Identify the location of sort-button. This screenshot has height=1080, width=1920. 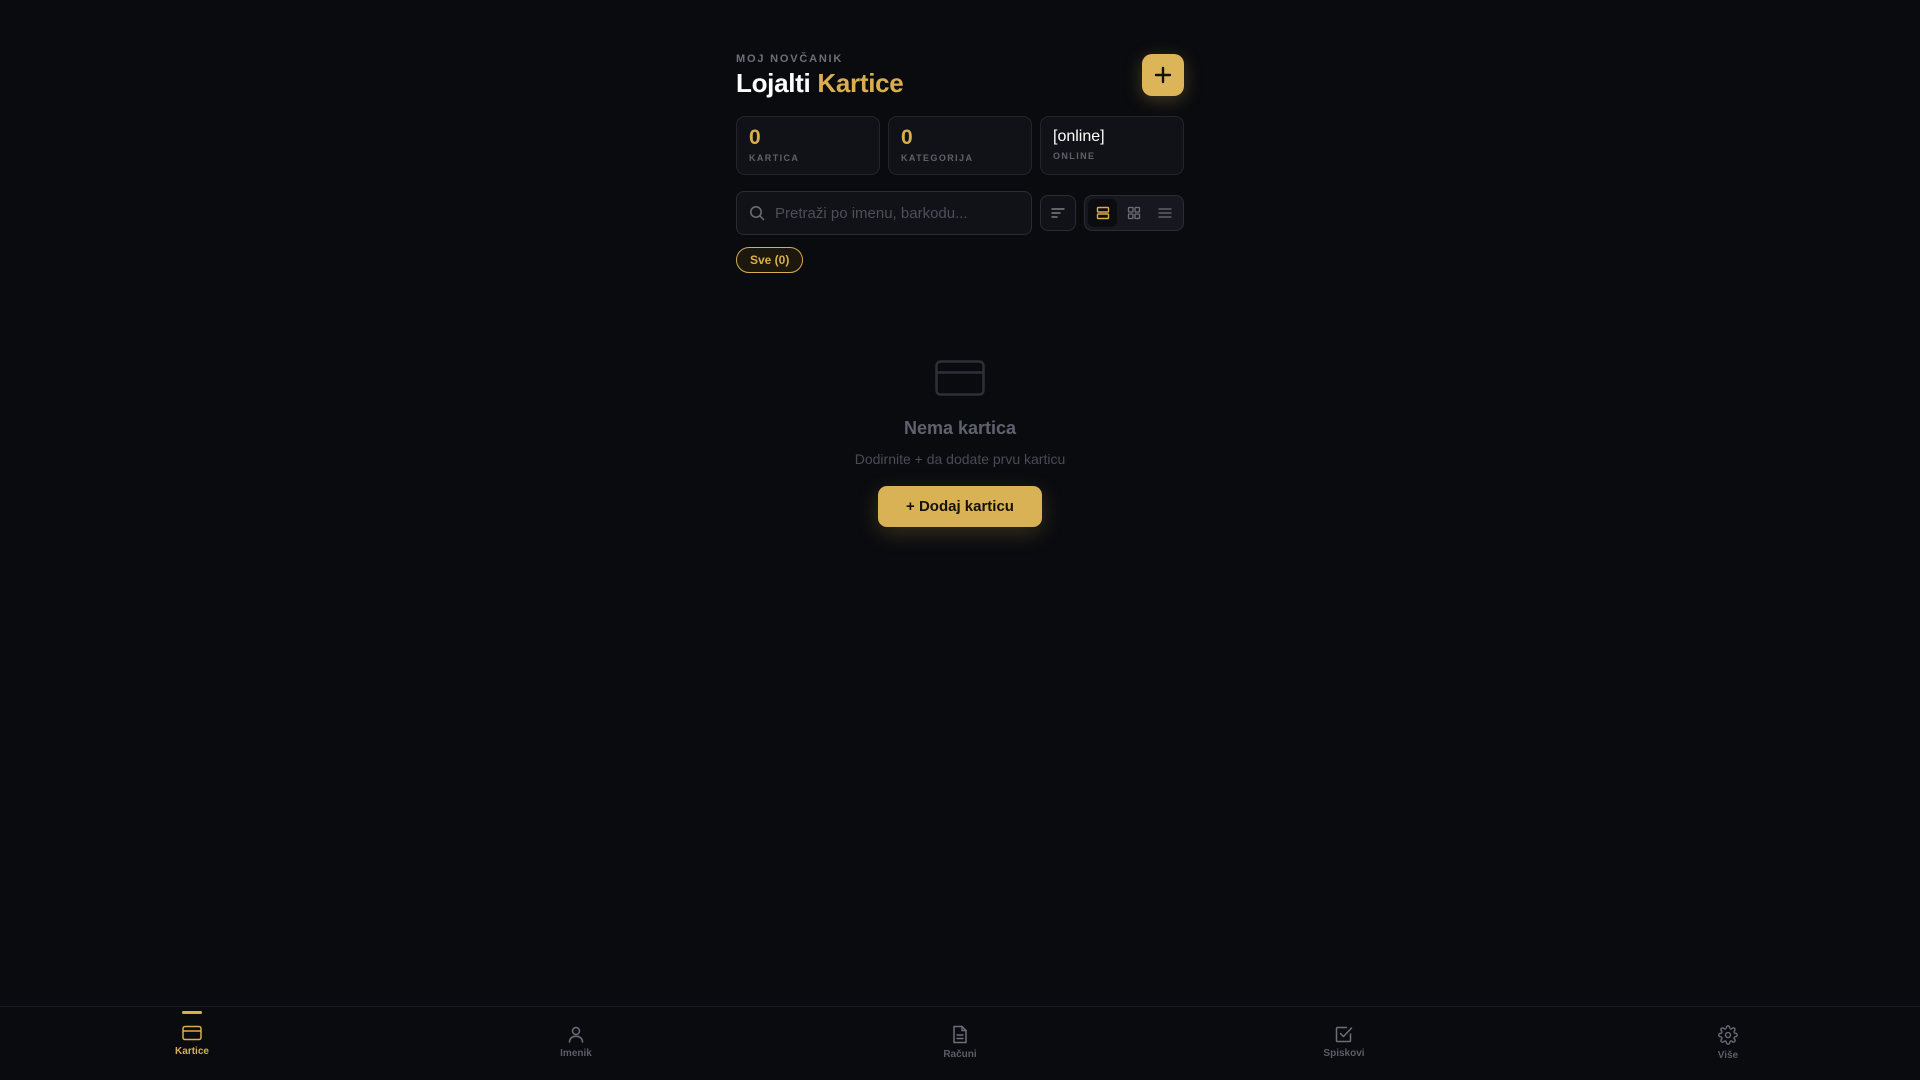
(1058, 213).